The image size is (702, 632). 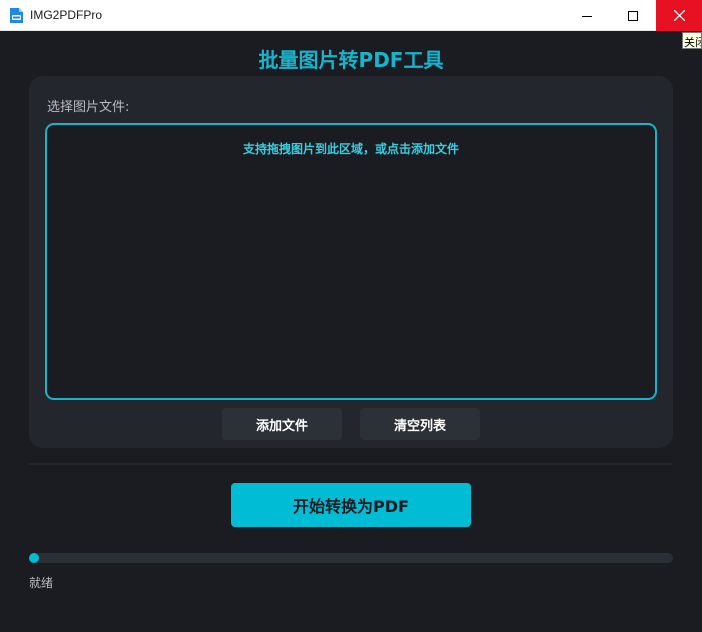 I want to click on pdf-app-icon, so click(x=16, y=15).